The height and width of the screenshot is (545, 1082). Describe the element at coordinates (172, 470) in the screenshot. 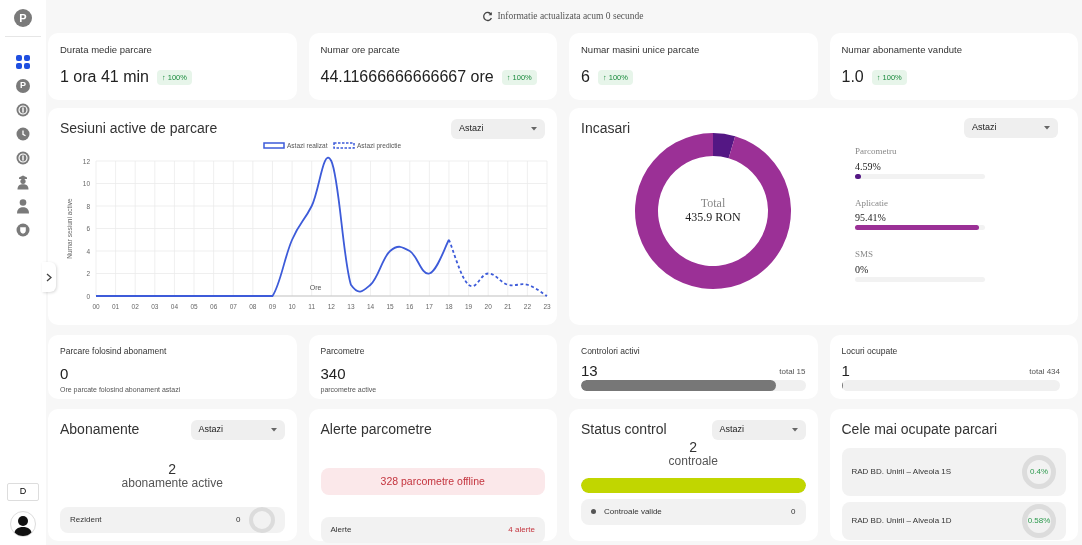

I see `subscription-count: 2` at that location.